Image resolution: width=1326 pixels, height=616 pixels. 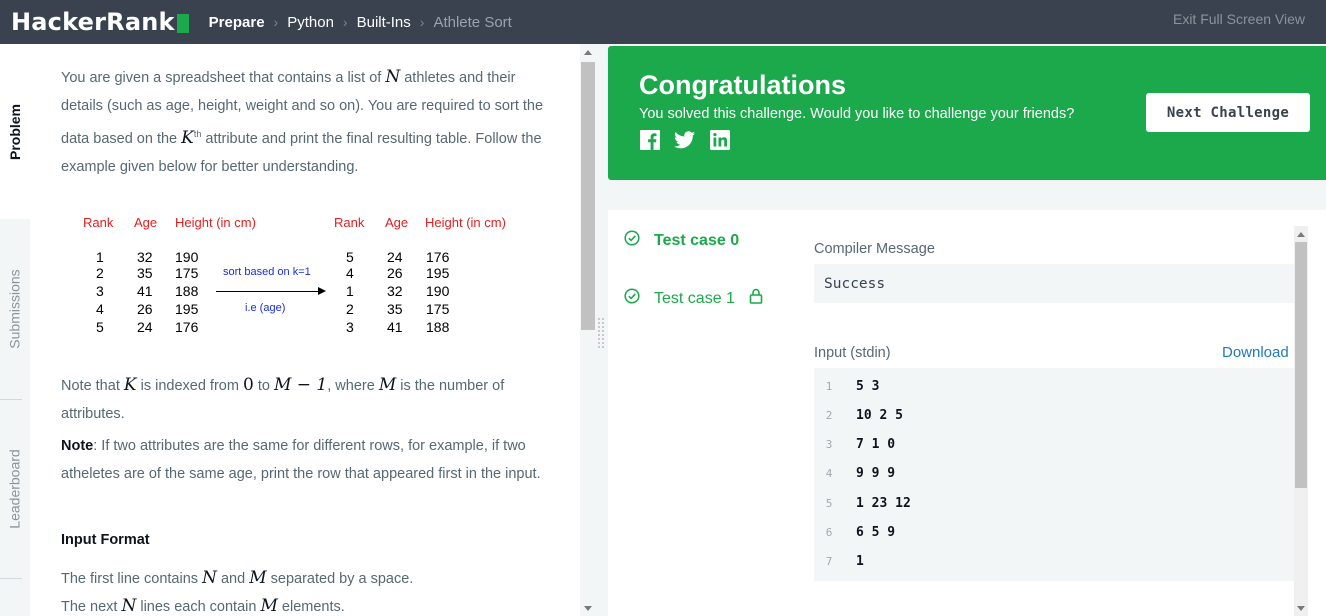 What do you see at coordinates (145, 291) in the screenshot?
I see `figure-cell-left: 41` at bounding box center [145, 291].